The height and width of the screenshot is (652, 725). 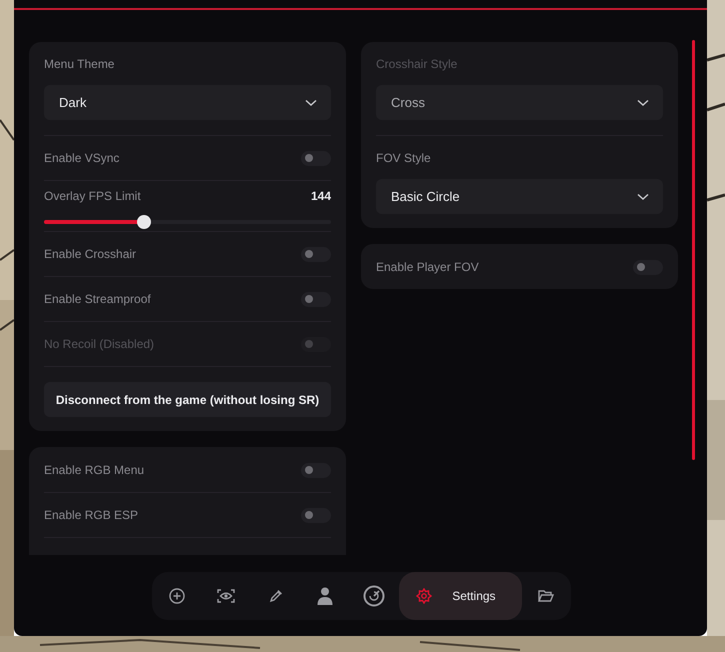 I want to click on slider-value: 144, so click(x=320, y=196).